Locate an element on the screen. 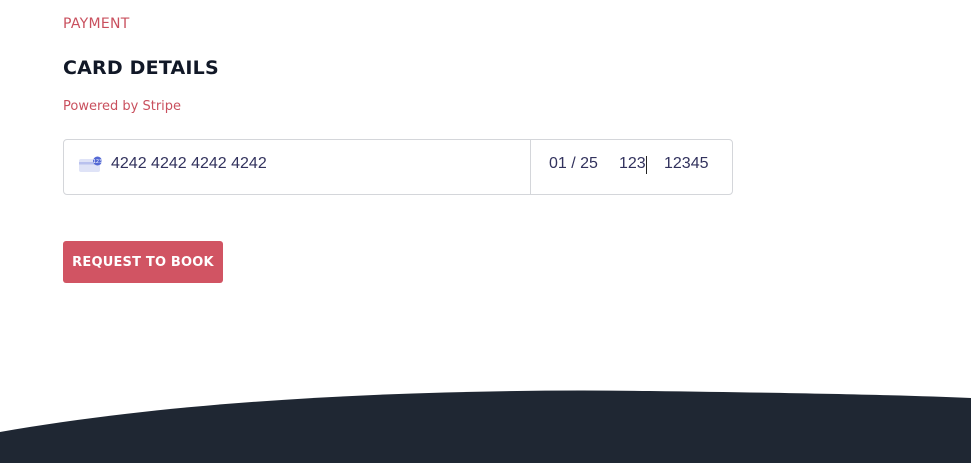  powered-by-stripe: Powered by Stripe is located at coordinates (122, 106).